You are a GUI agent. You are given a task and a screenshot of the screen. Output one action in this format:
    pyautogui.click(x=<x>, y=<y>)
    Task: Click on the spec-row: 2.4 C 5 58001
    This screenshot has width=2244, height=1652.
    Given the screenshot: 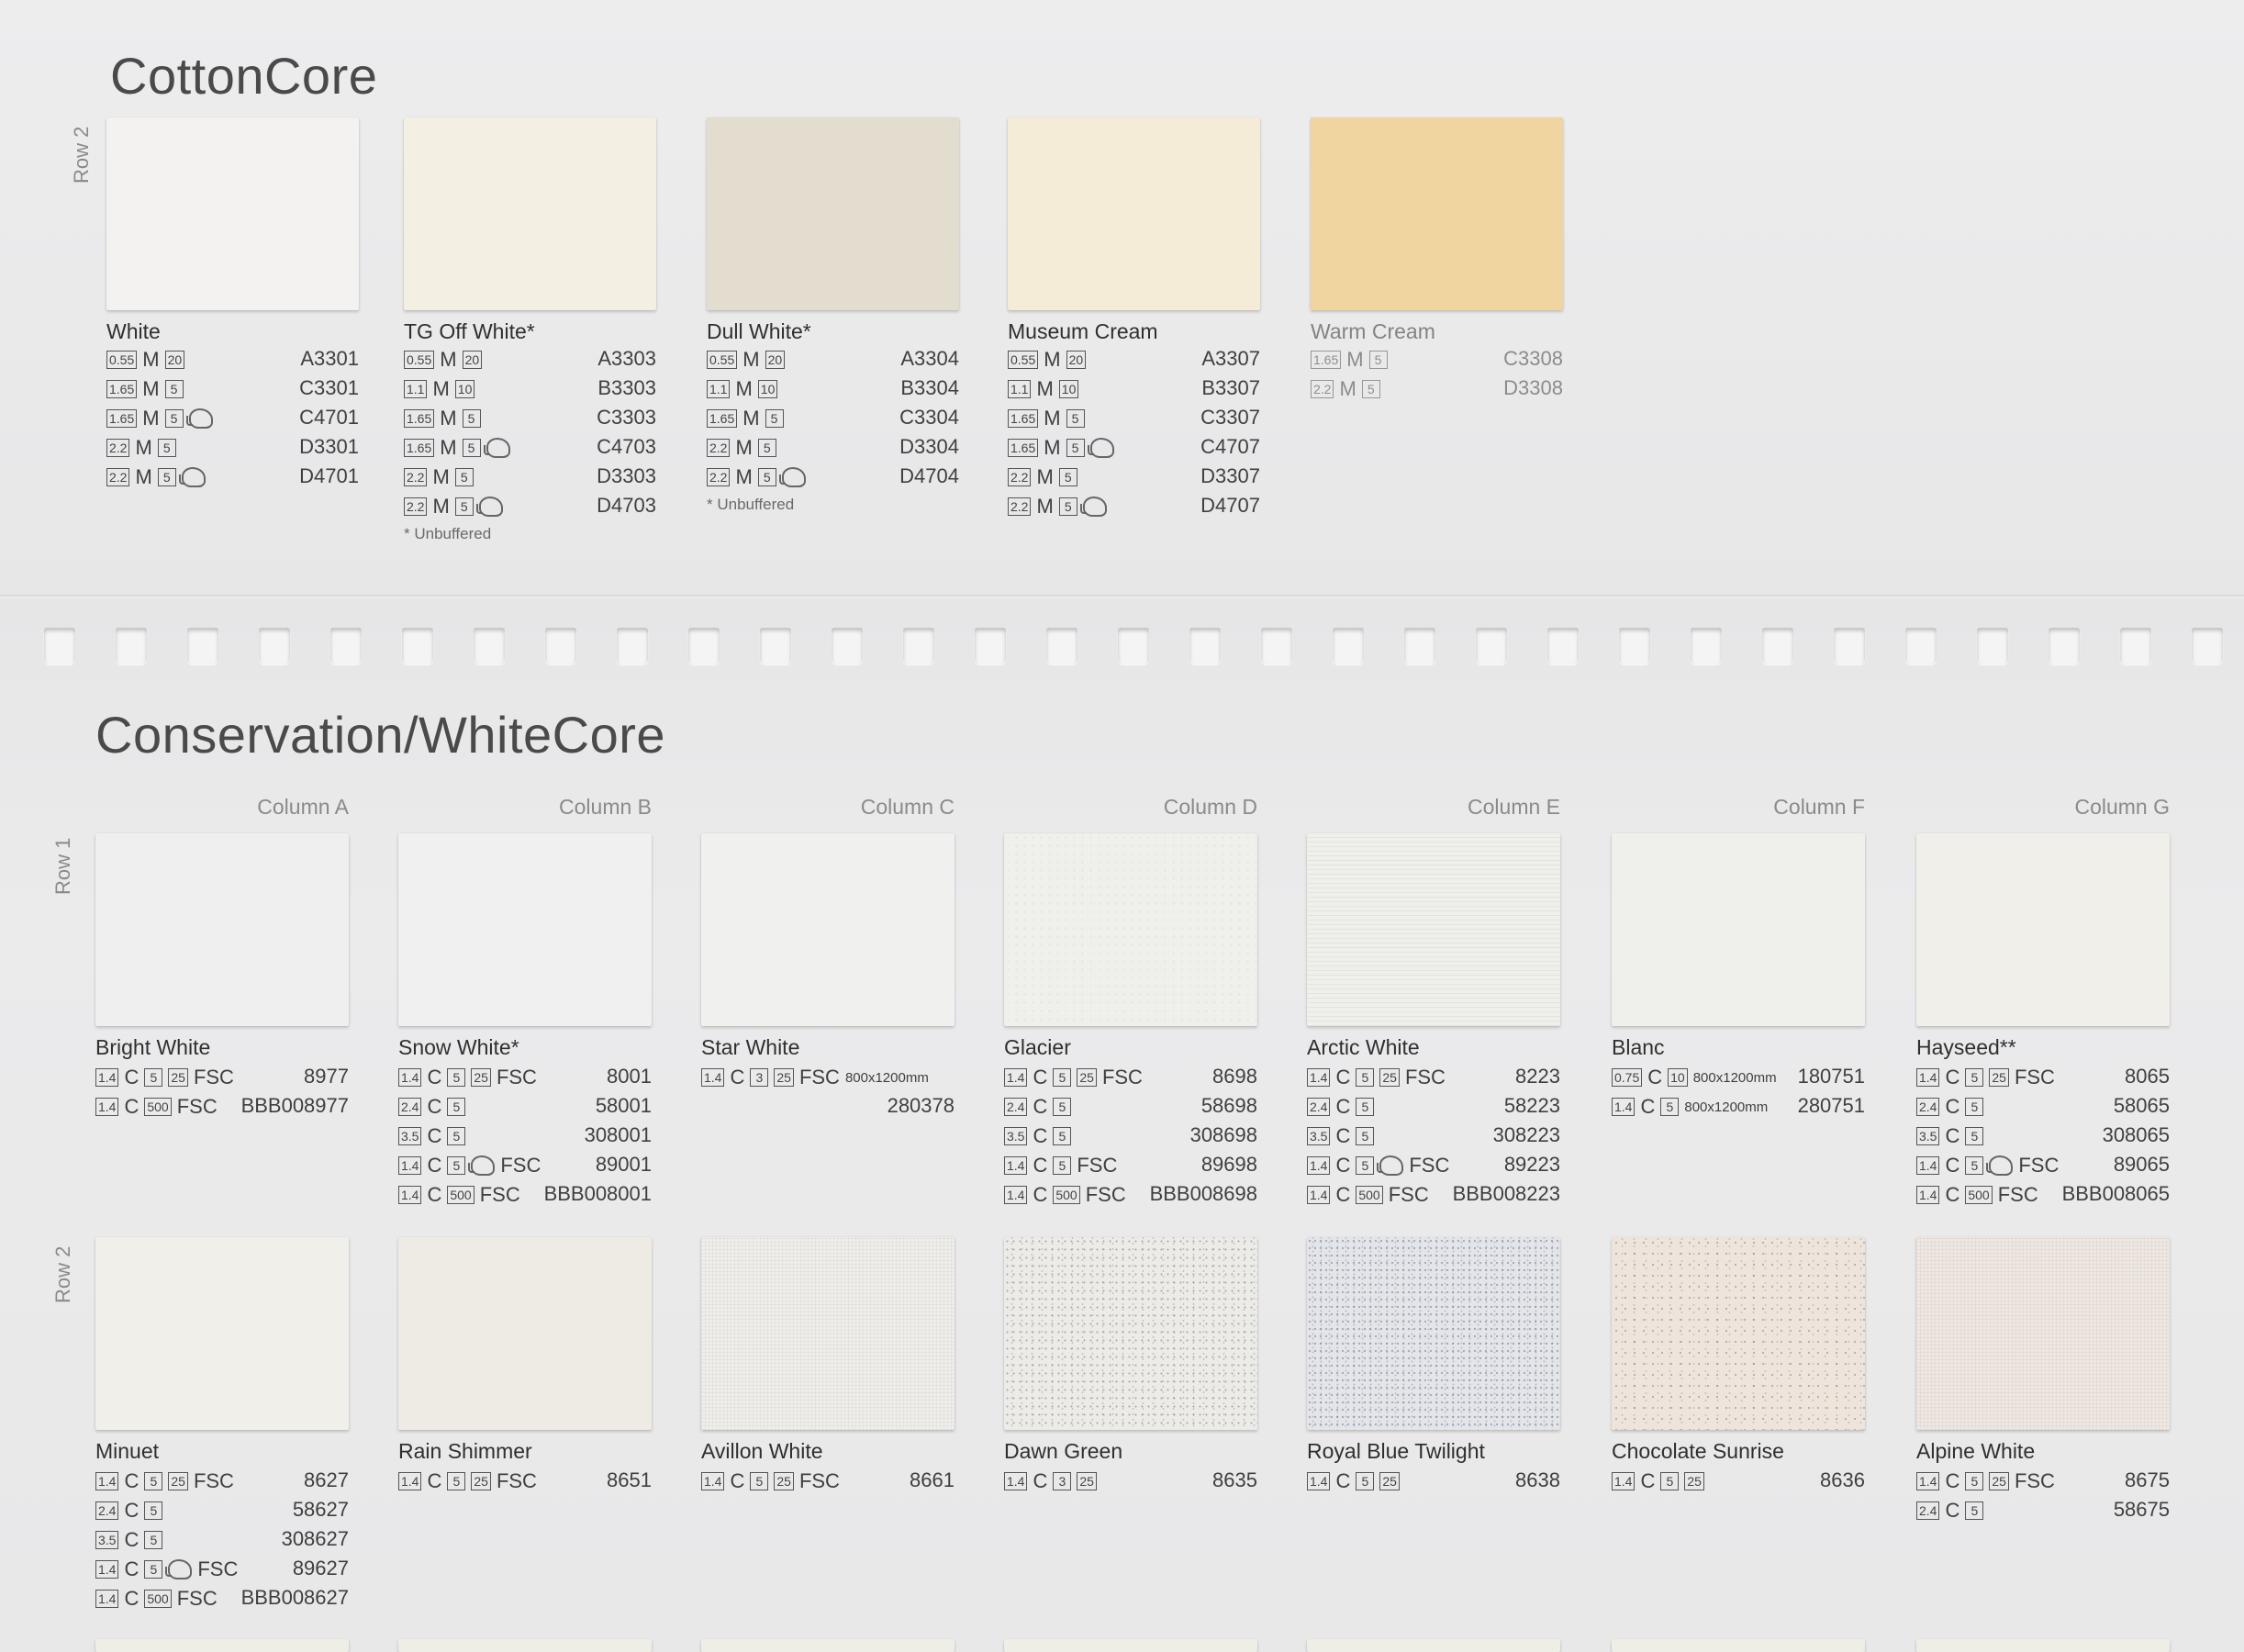 What is the action you would take?
    pyautogui.click(x=525, y=1108)
    